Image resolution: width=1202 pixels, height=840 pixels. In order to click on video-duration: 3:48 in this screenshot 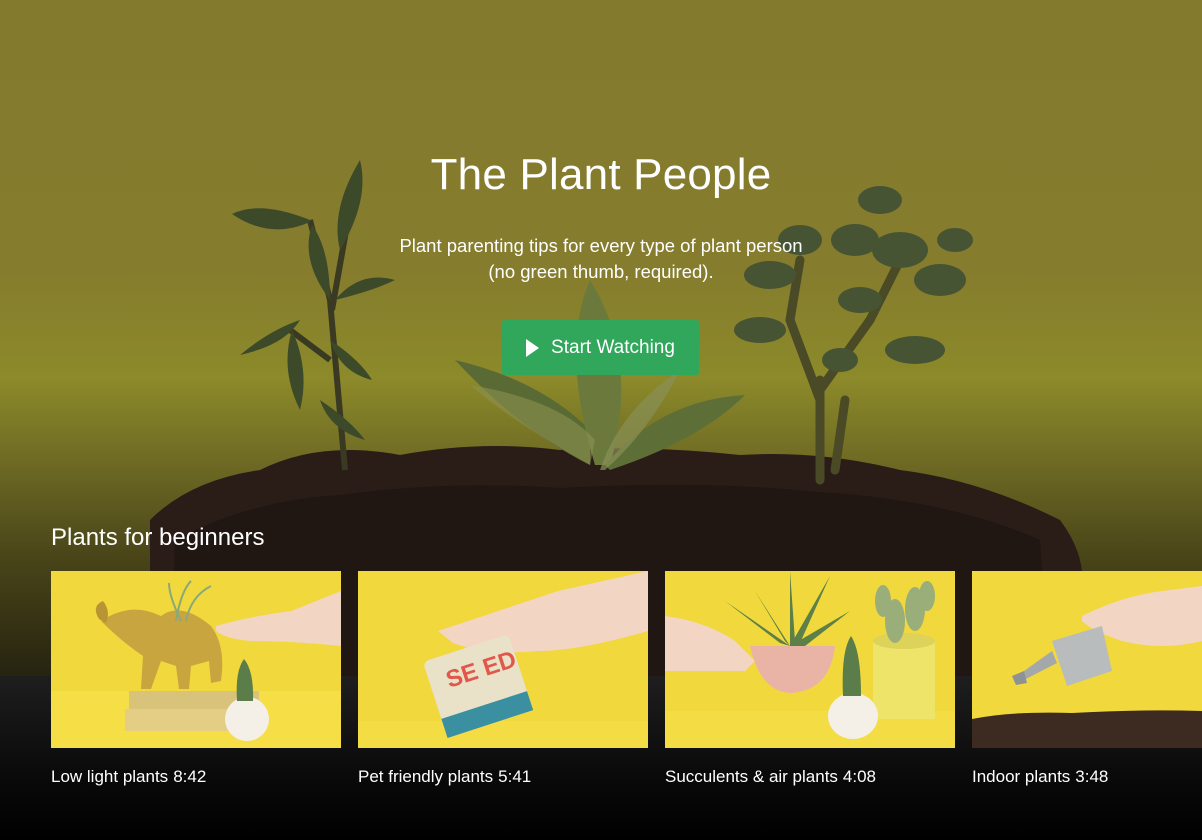, I will do `click(1092, 776)`.